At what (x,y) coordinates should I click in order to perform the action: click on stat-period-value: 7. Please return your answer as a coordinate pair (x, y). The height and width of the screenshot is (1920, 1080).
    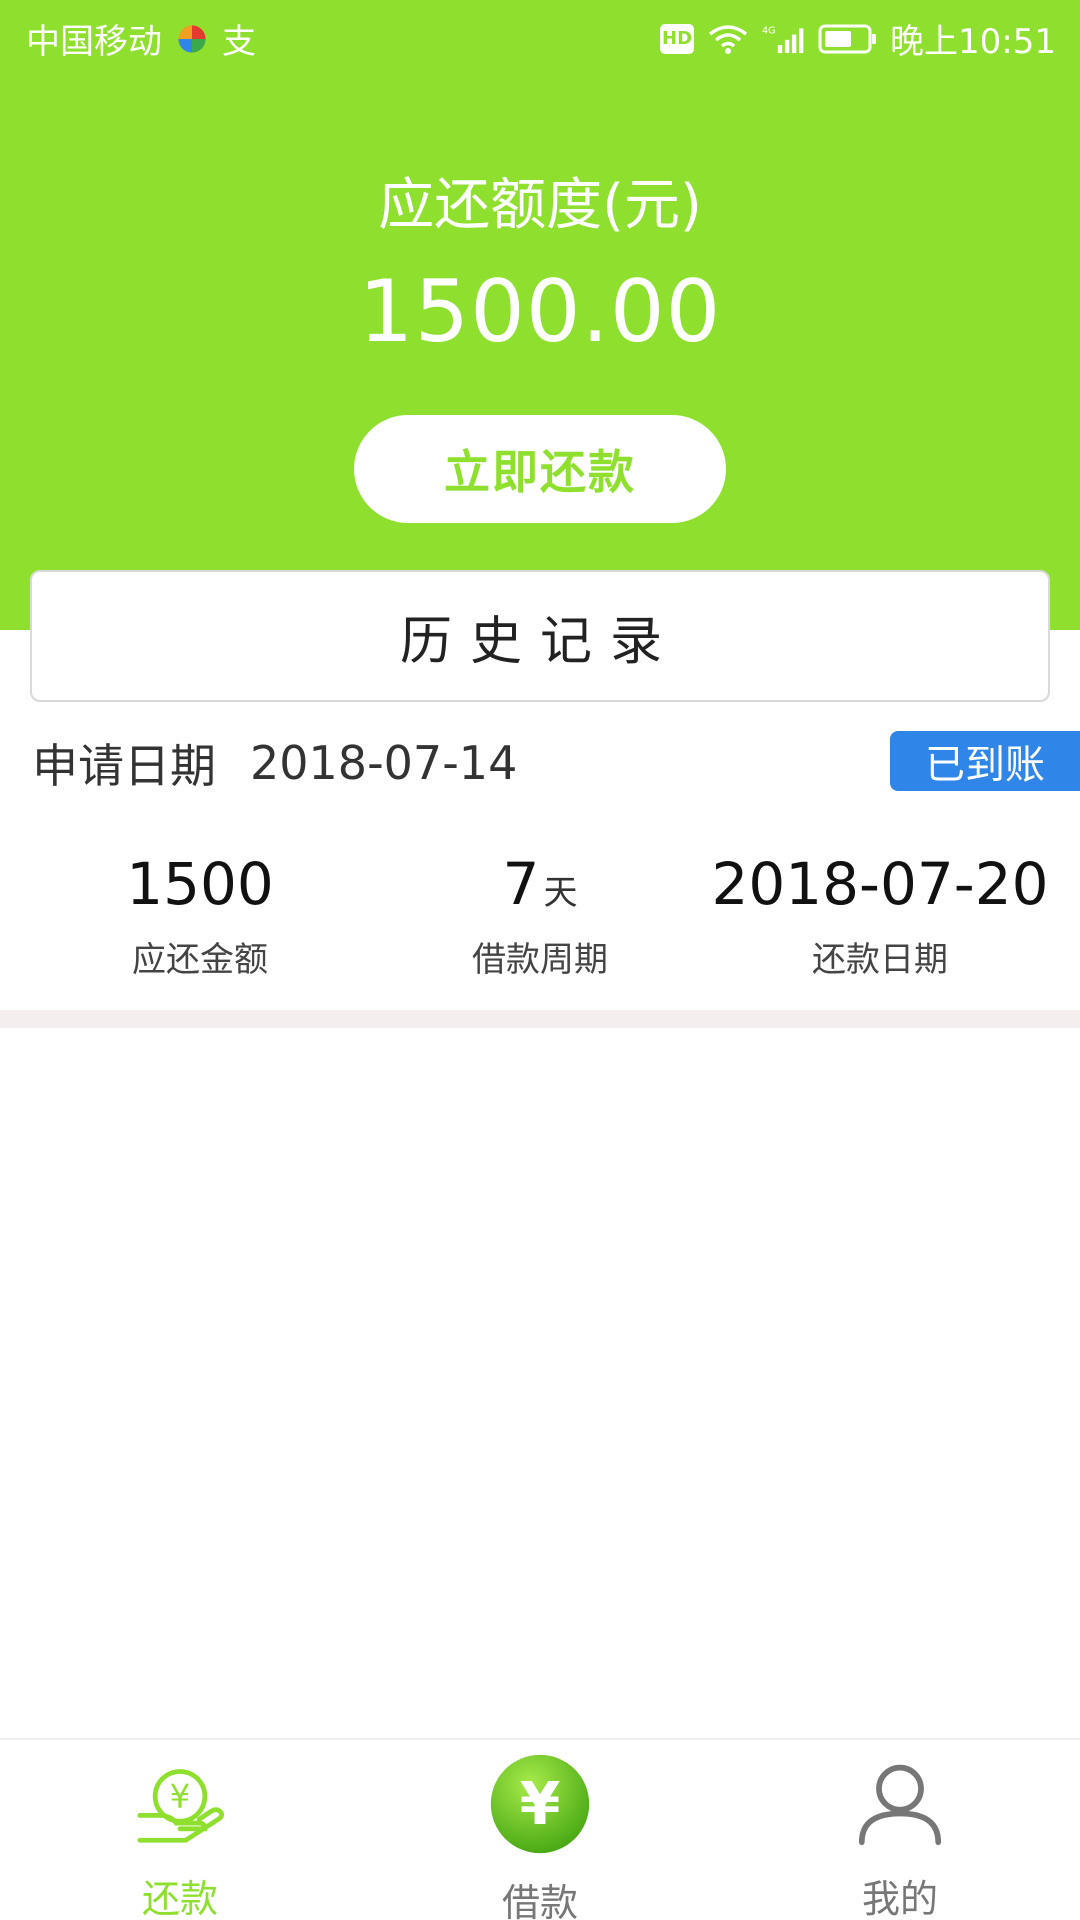
    Looking at the image, I should click on (521, 884).